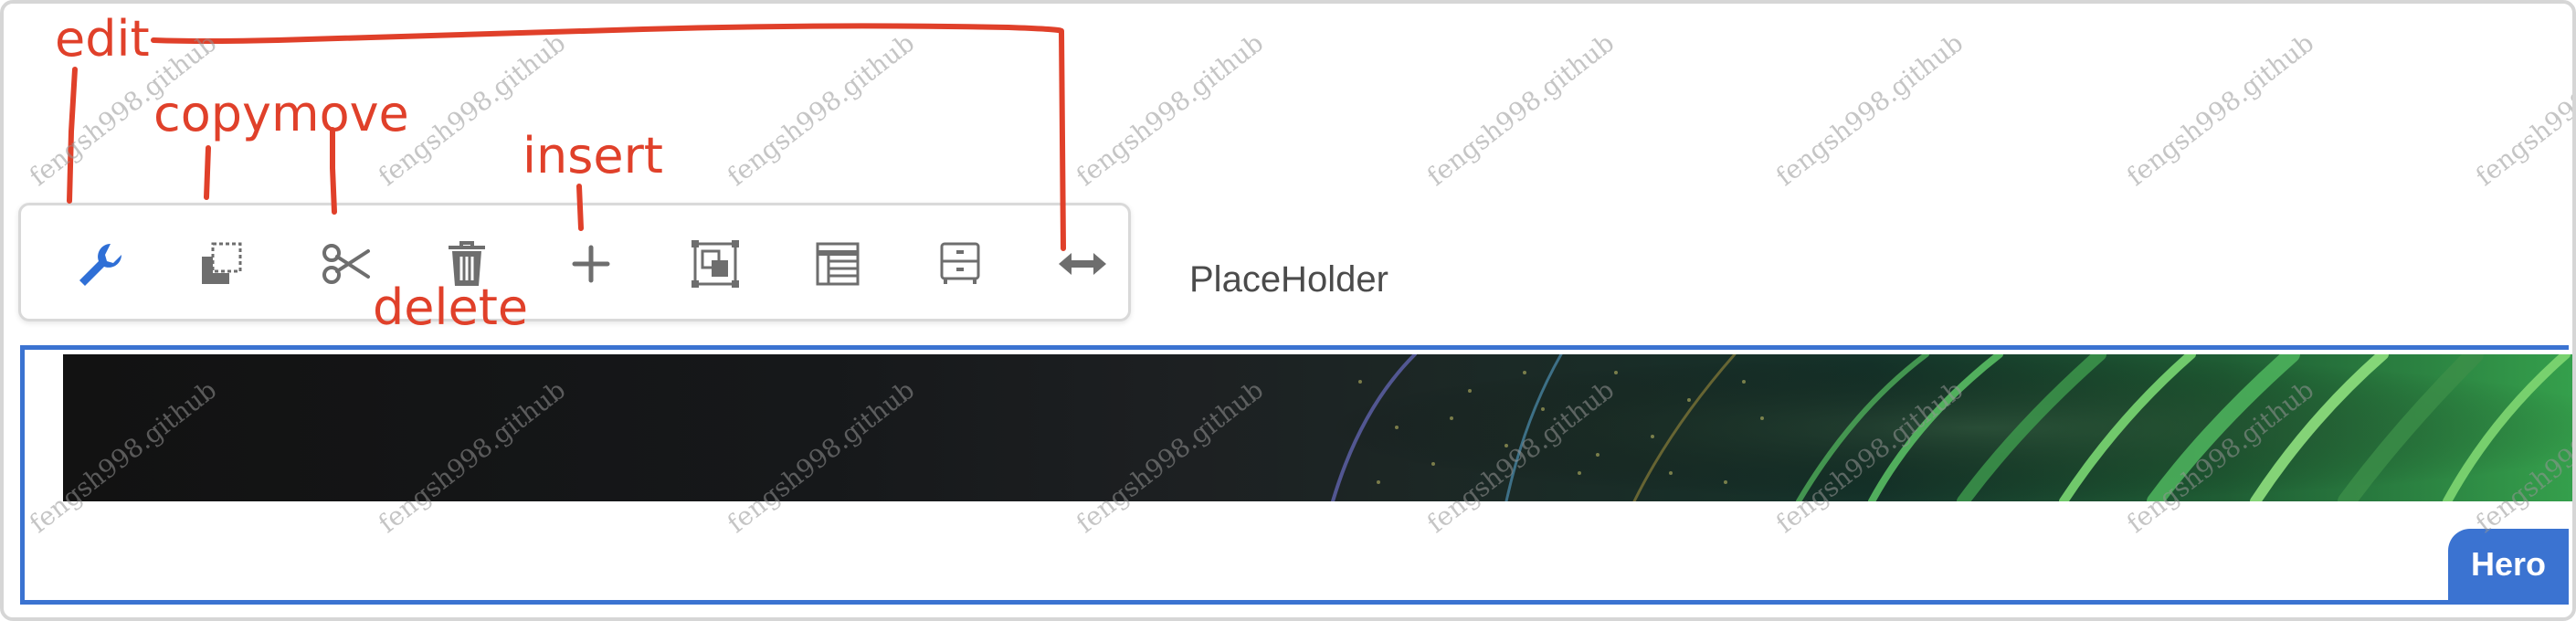 This screenshot has height=621, width=2576. I want to click on scissors-icon, so click(346, 264).